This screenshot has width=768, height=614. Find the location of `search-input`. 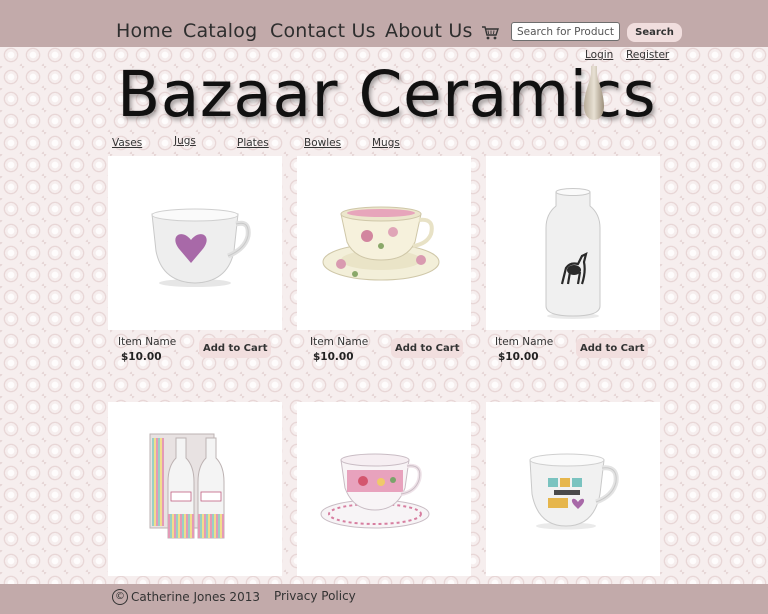

search-input is located at coordinates (565, 31).